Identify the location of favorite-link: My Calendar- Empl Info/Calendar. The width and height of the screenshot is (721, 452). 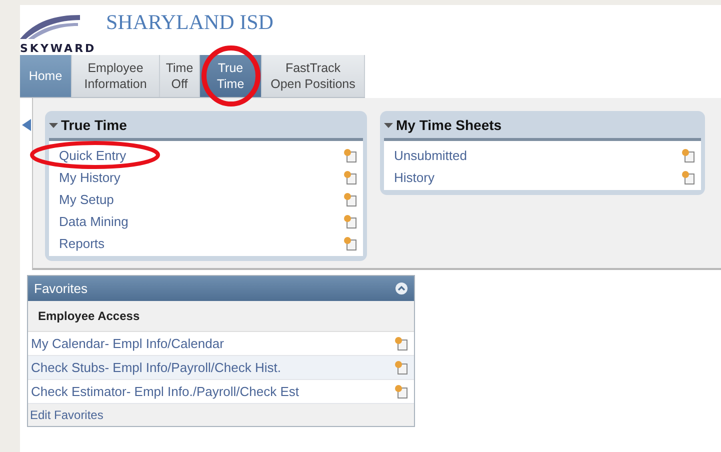
(127, 343).